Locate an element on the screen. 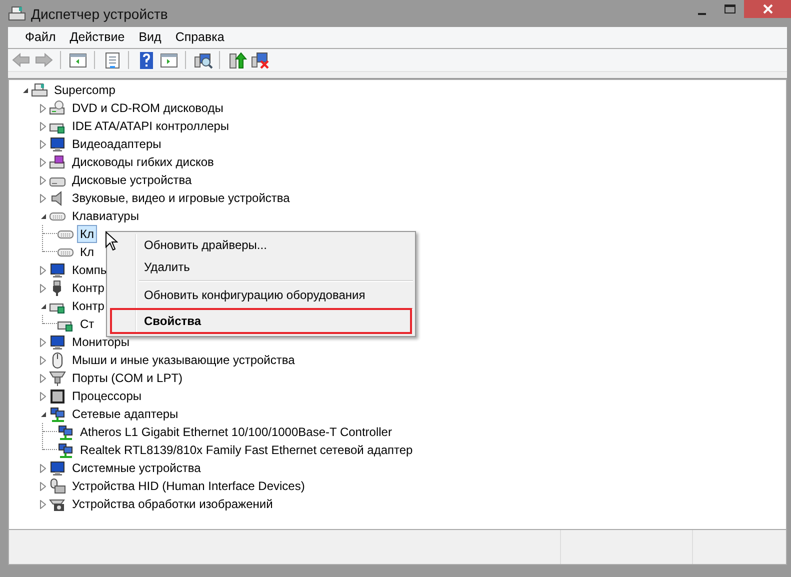  tree-item: IDE ATA/ATAPI контроллеры is located at coordinates (150, 126).